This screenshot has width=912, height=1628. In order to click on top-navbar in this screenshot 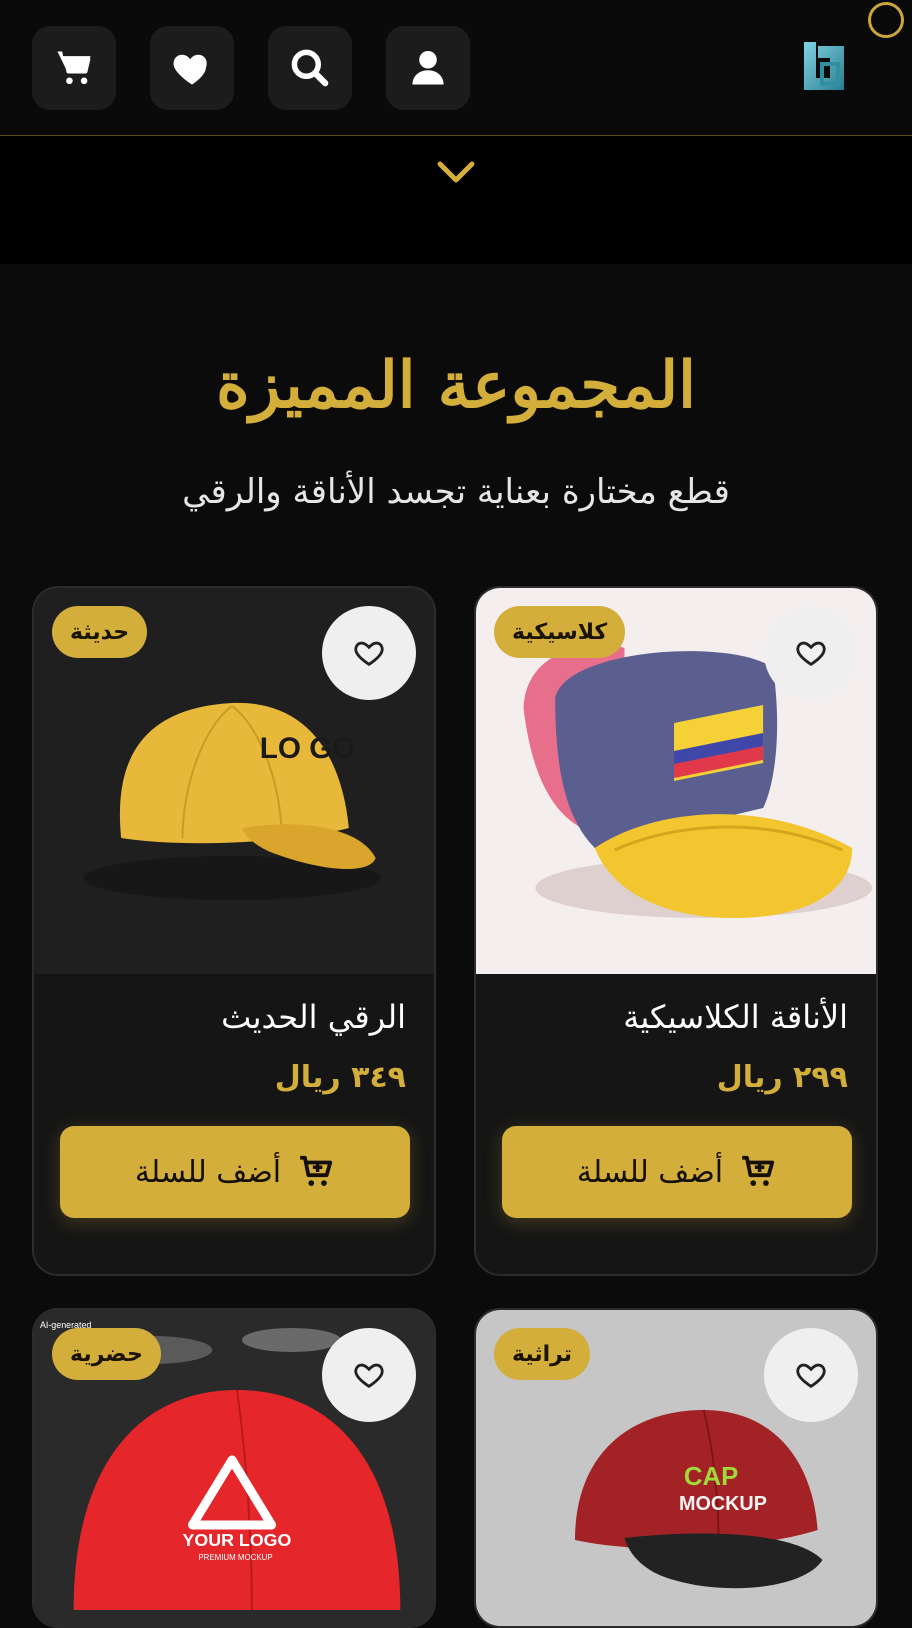, I will do `click(456, 68)`.